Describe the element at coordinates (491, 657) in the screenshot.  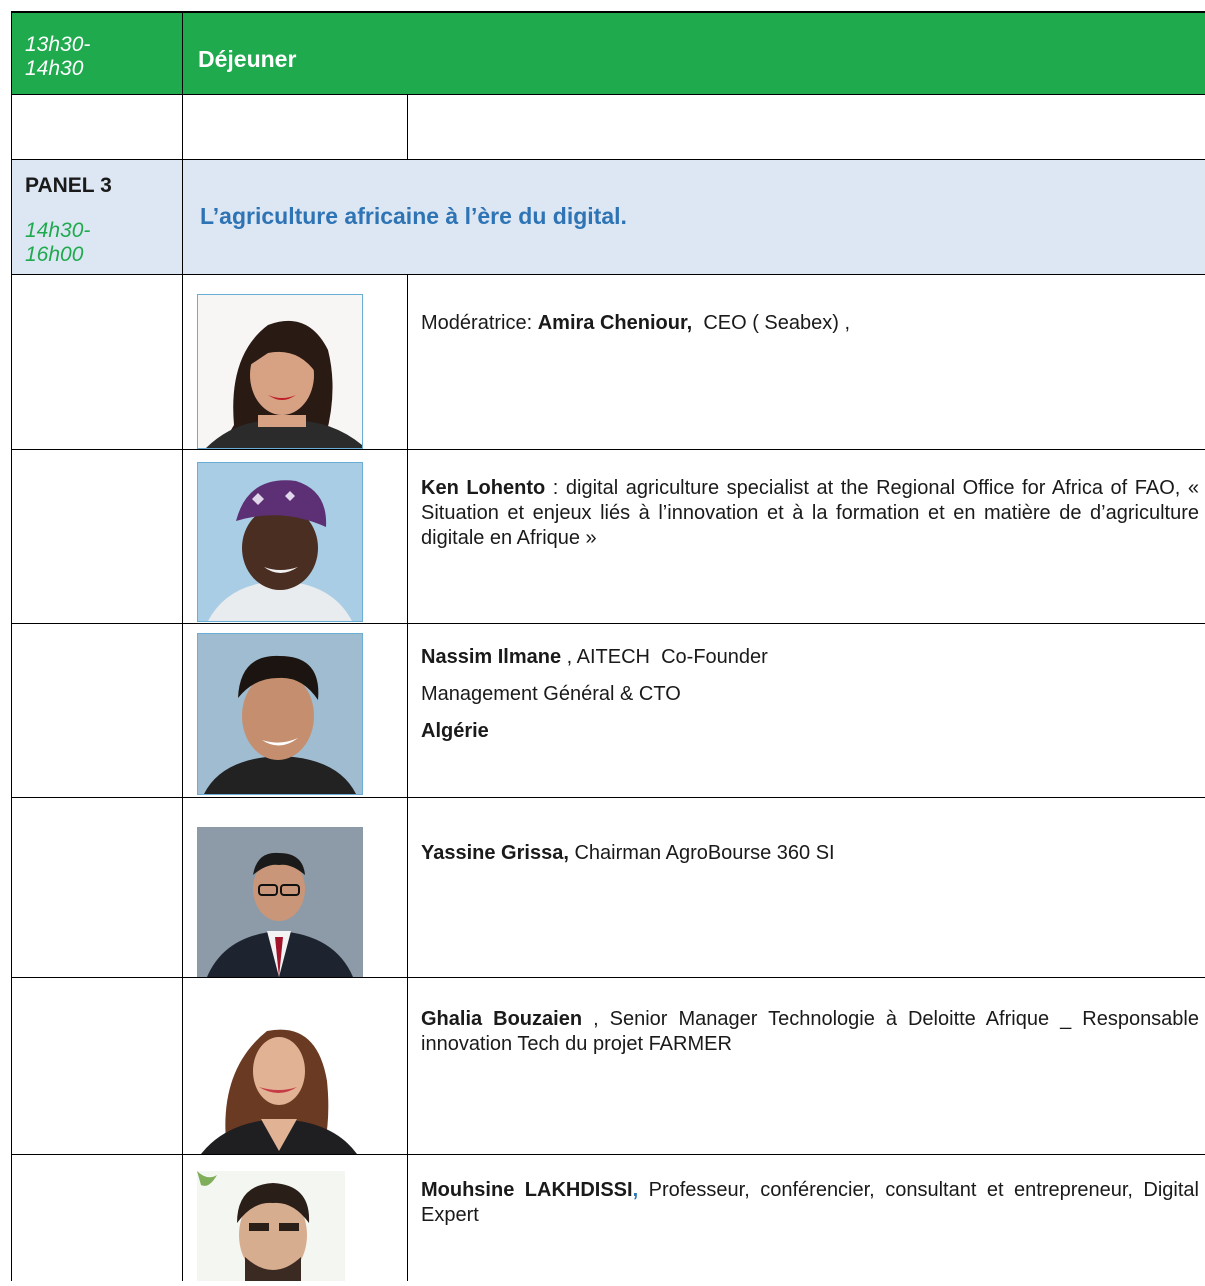
I see `speaker-name: Nassim Ilmane` at that location.